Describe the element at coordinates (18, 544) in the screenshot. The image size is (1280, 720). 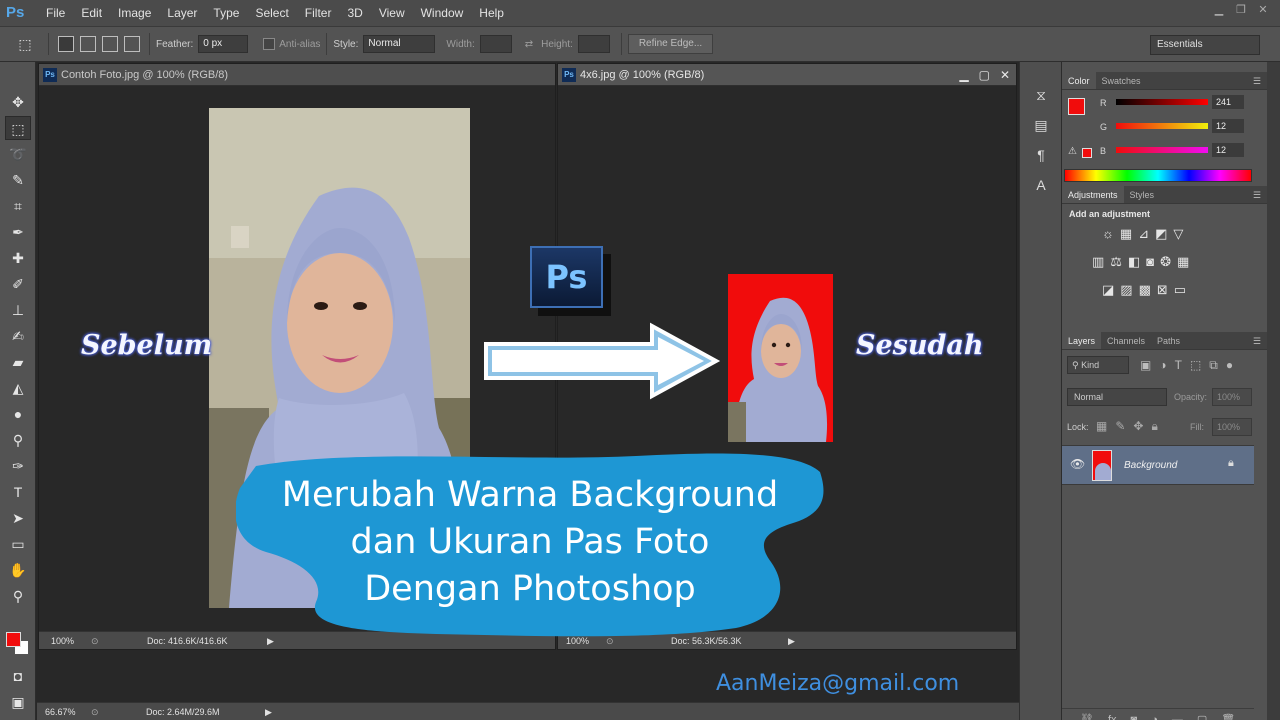
I see `rectangle-tool-icon: ▭` at that location.